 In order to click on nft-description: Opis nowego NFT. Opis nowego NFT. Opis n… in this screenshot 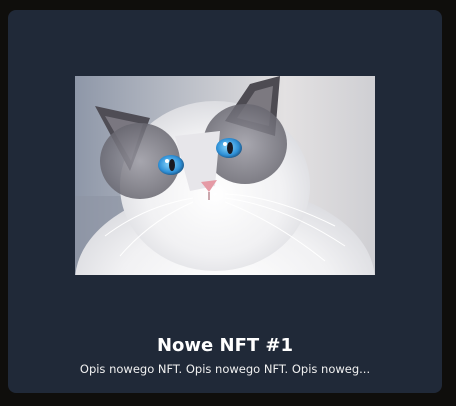, I will do `click(225, 369)`.